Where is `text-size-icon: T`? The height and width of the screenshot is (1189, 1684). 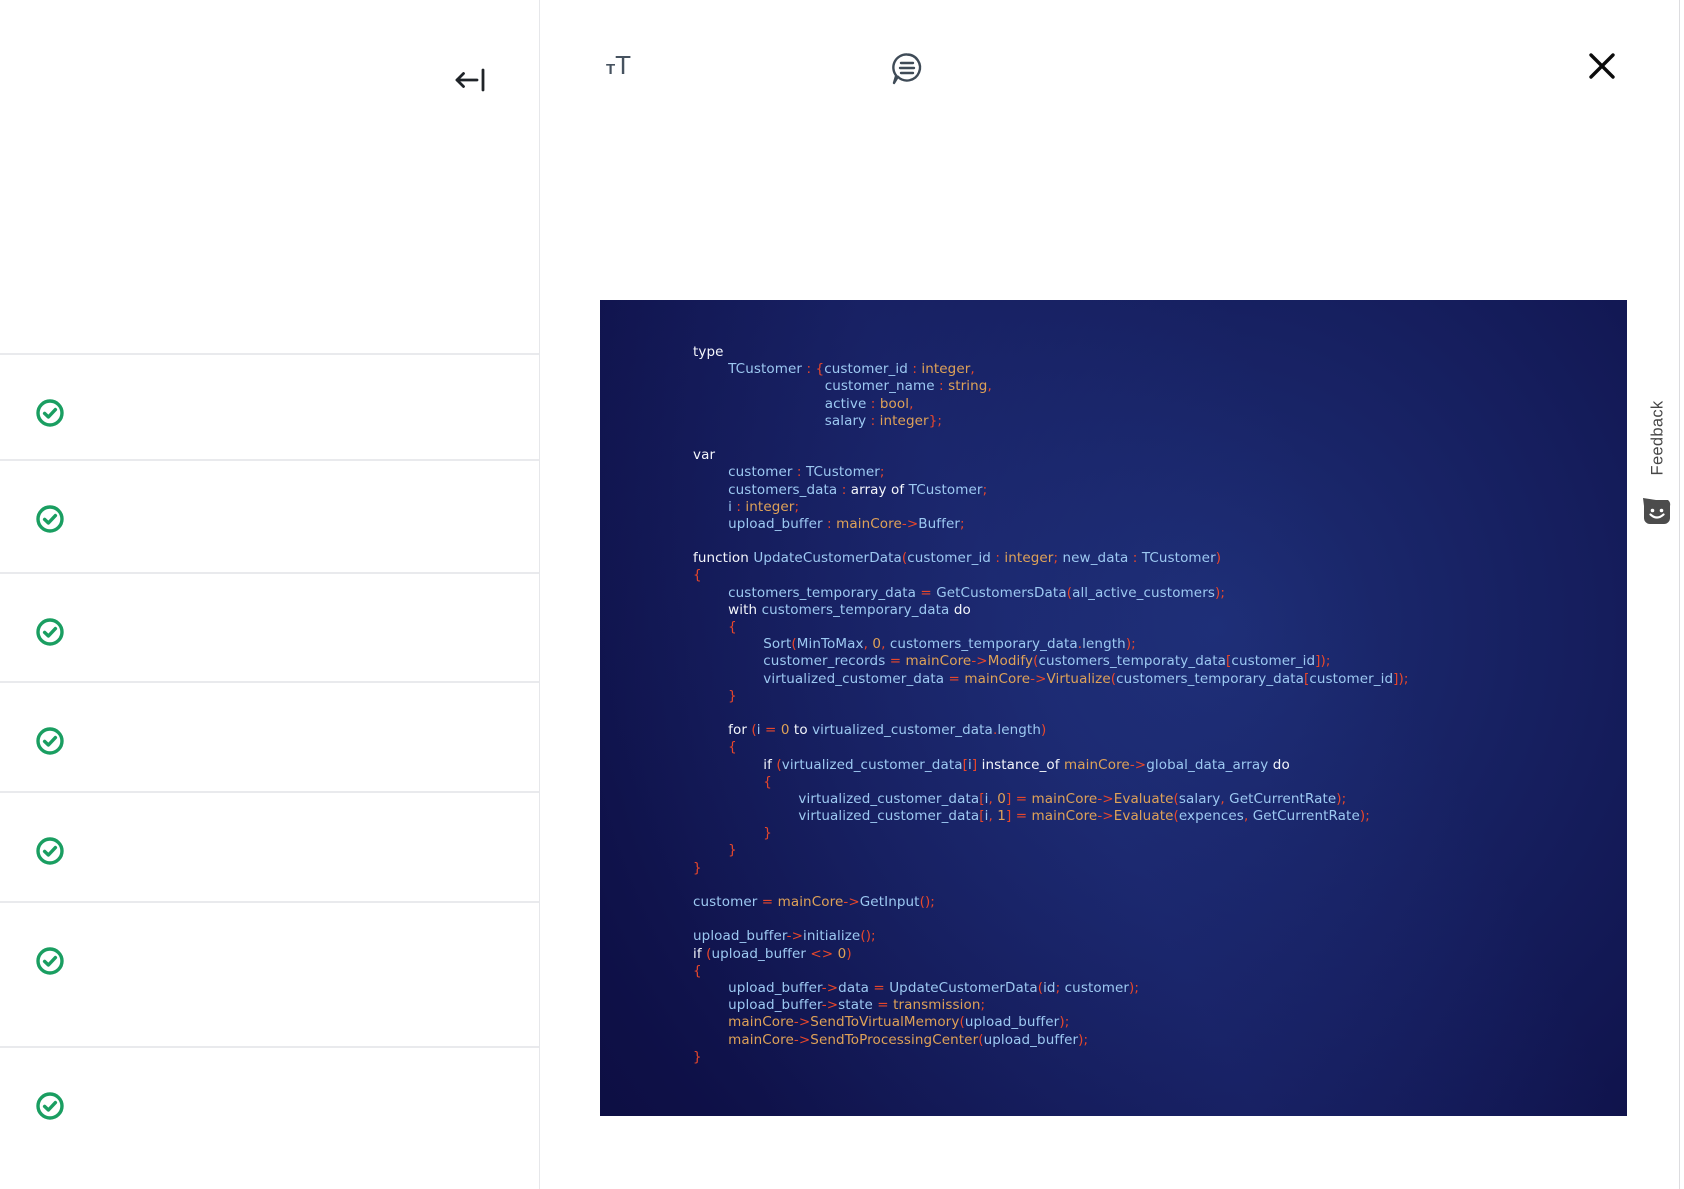 text-size-icon: T is located at coordinates (611, 69).